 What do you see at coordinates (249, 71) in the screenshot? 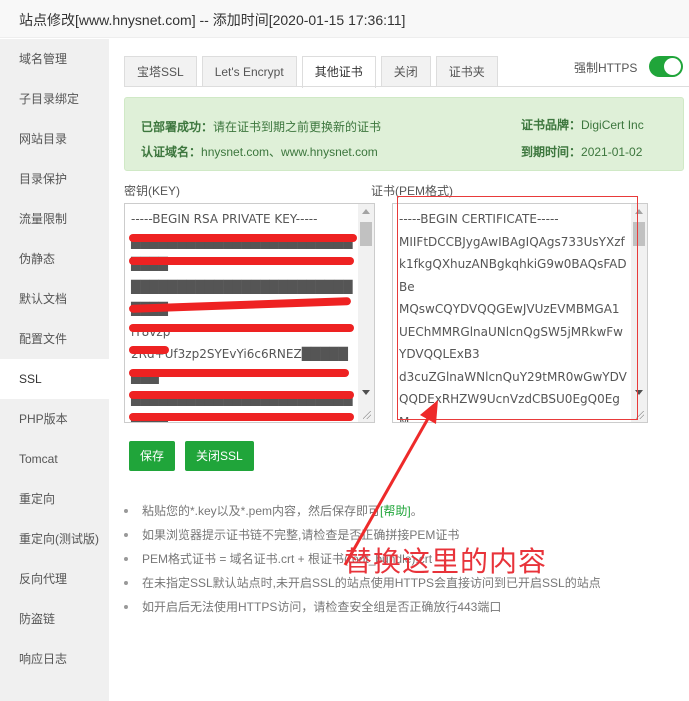
I see `tab-lets-encrypt: Let's Encrypt` at bounding box center [249, 71].